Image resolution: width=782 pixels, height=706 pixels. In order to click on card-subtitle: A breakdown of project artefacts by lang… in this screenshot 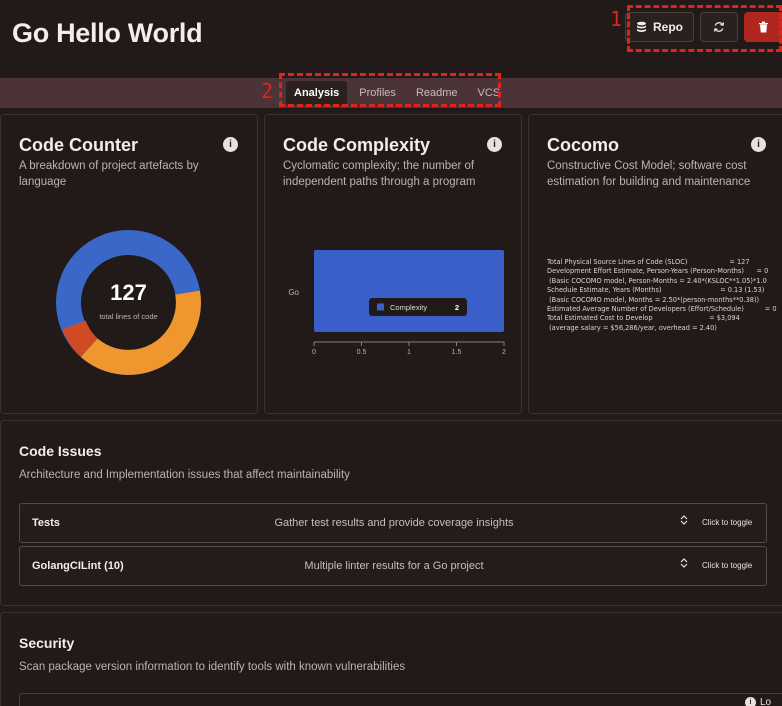, I will do `click(109, 174)`.